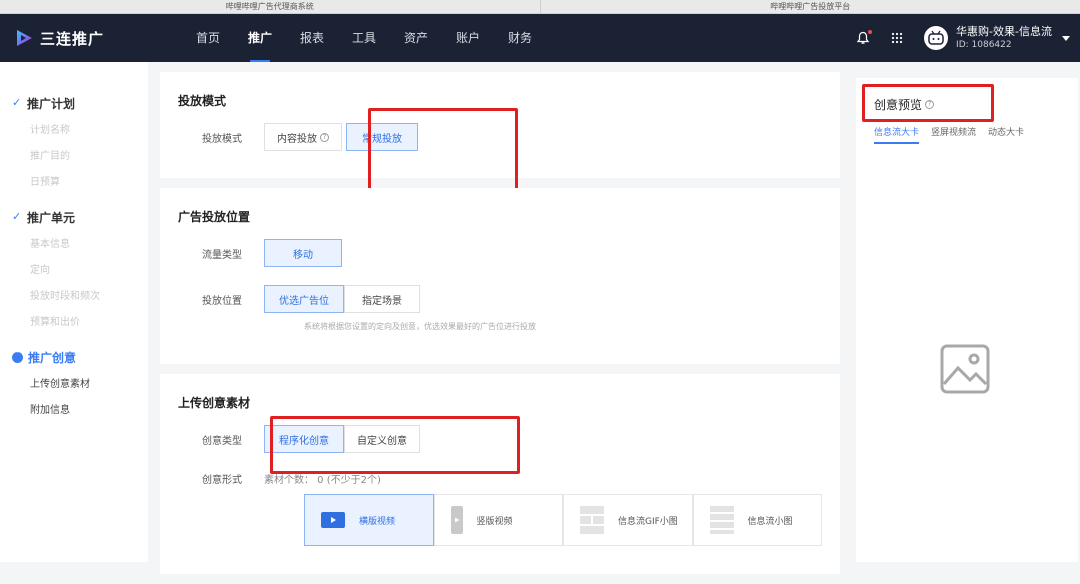 This screenshot has height=584, width=1080. I want to click on highlight-box-delivery, so click(443, 151).